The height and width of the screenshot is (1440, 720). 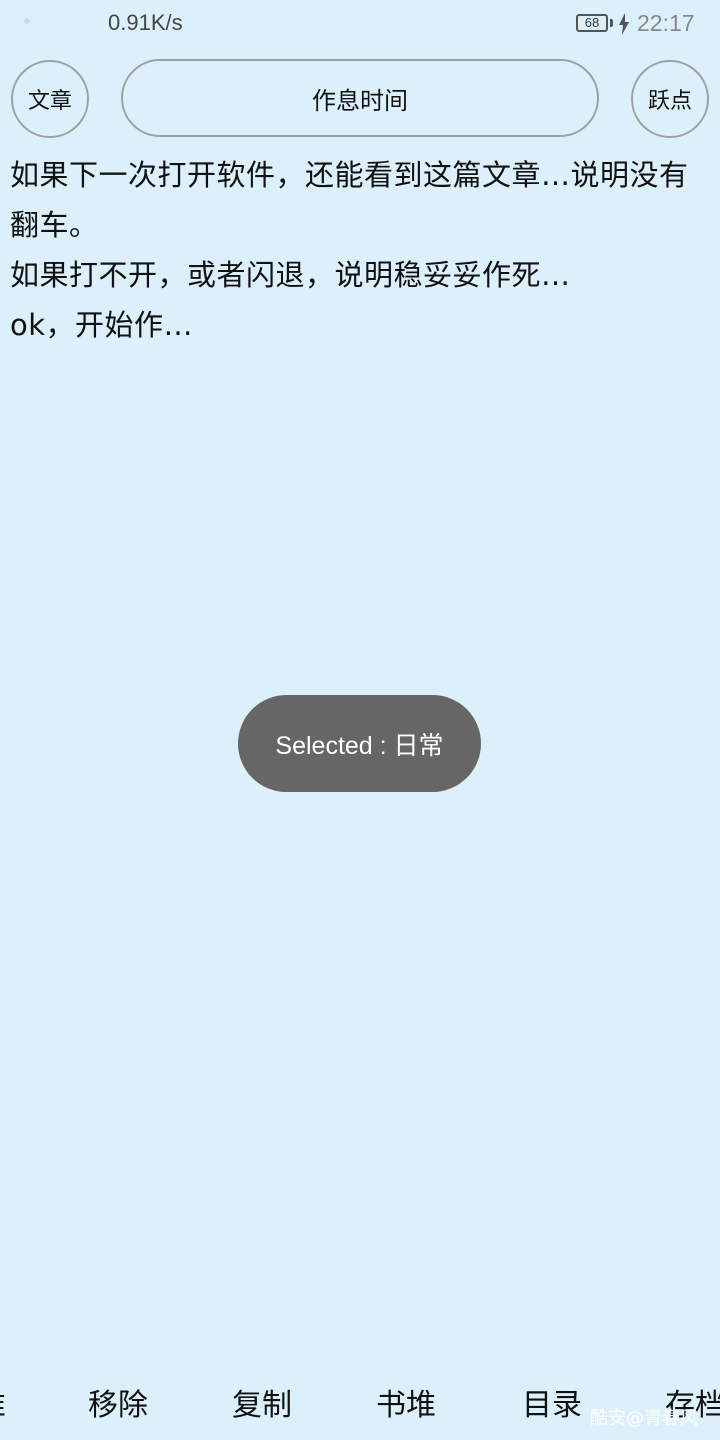 What do you see at coordinates (624, 24) in the screenshot?
I see `lightning-icon` at bounding box center [624, 24].